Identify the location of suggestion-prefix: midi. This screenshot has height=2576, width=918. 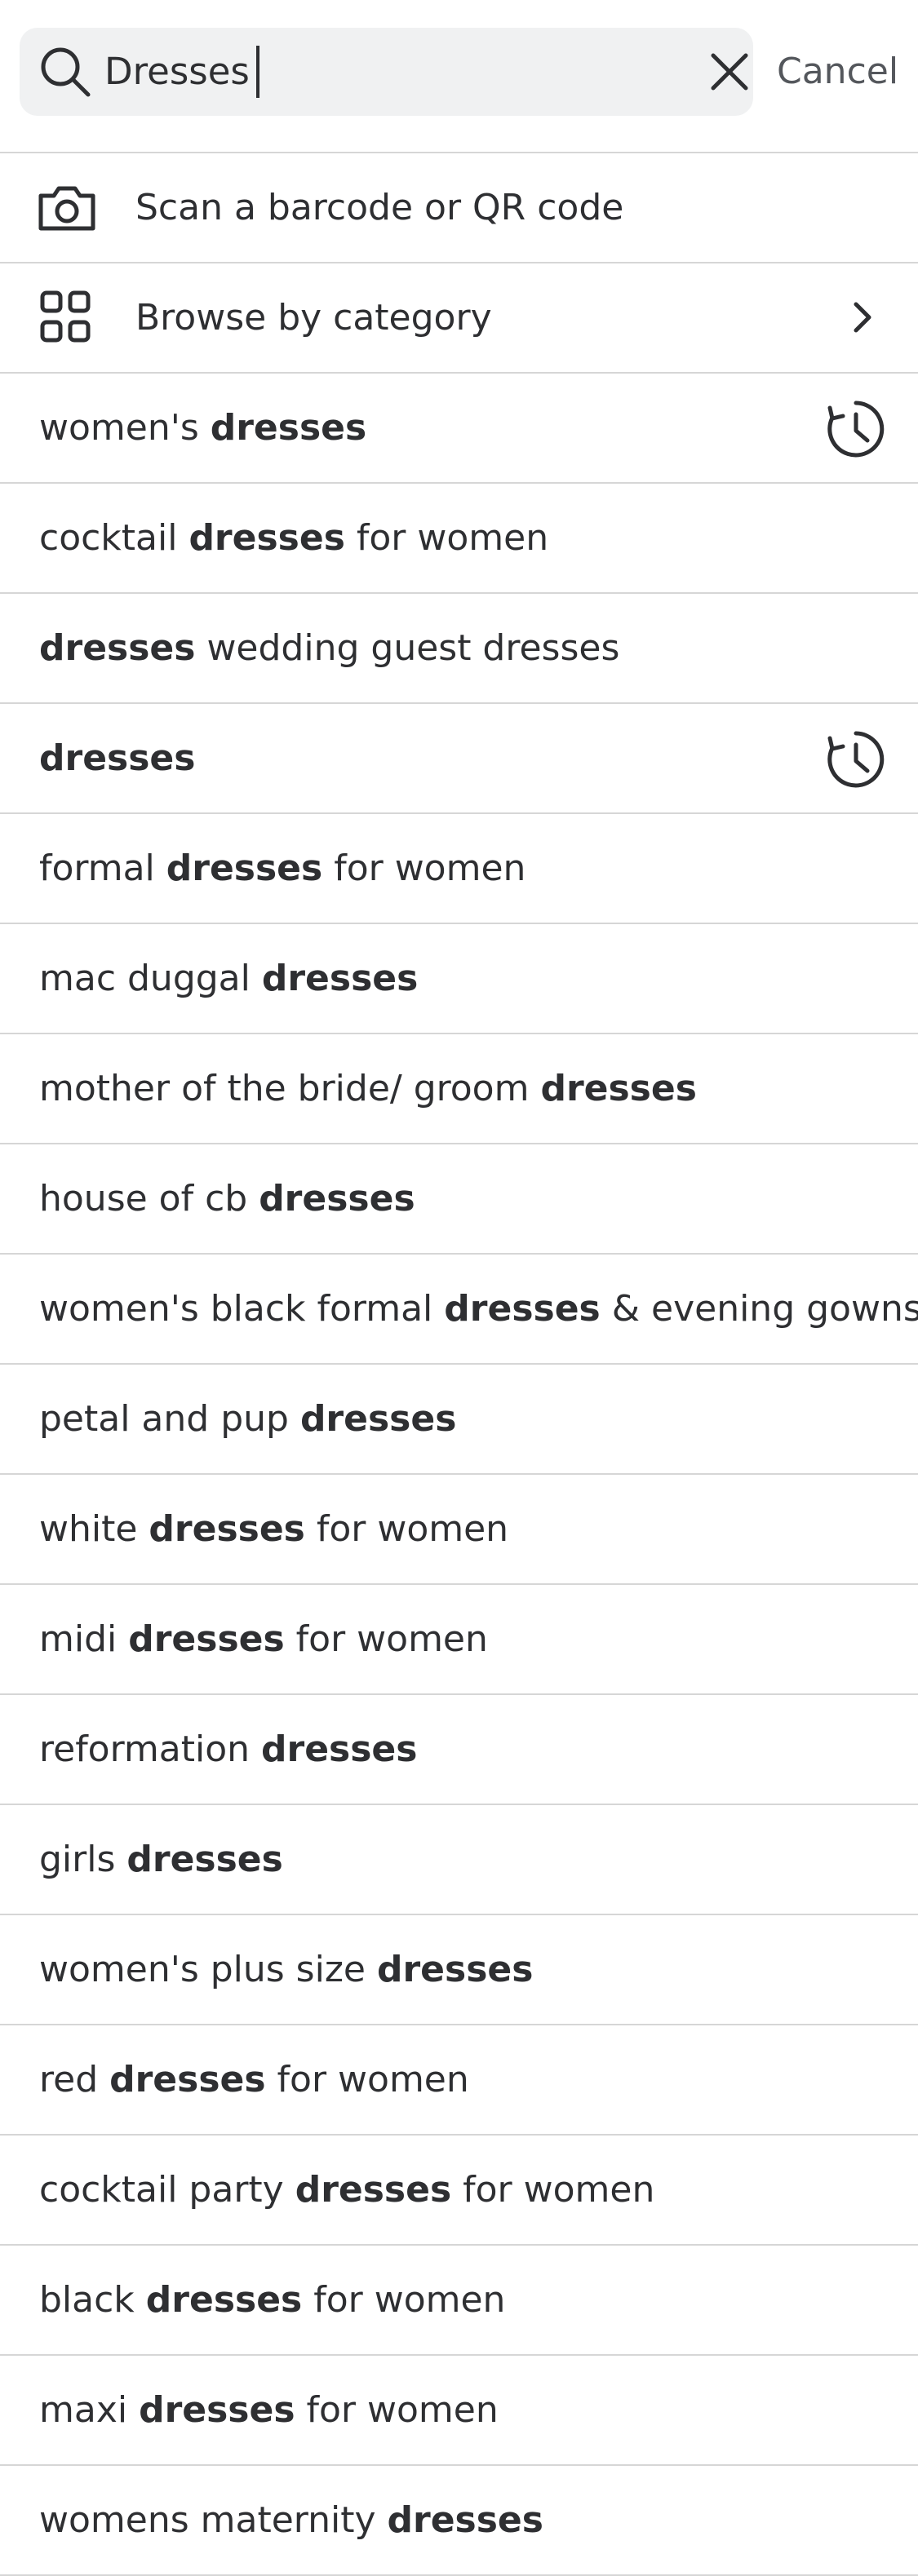
(84, 1639).